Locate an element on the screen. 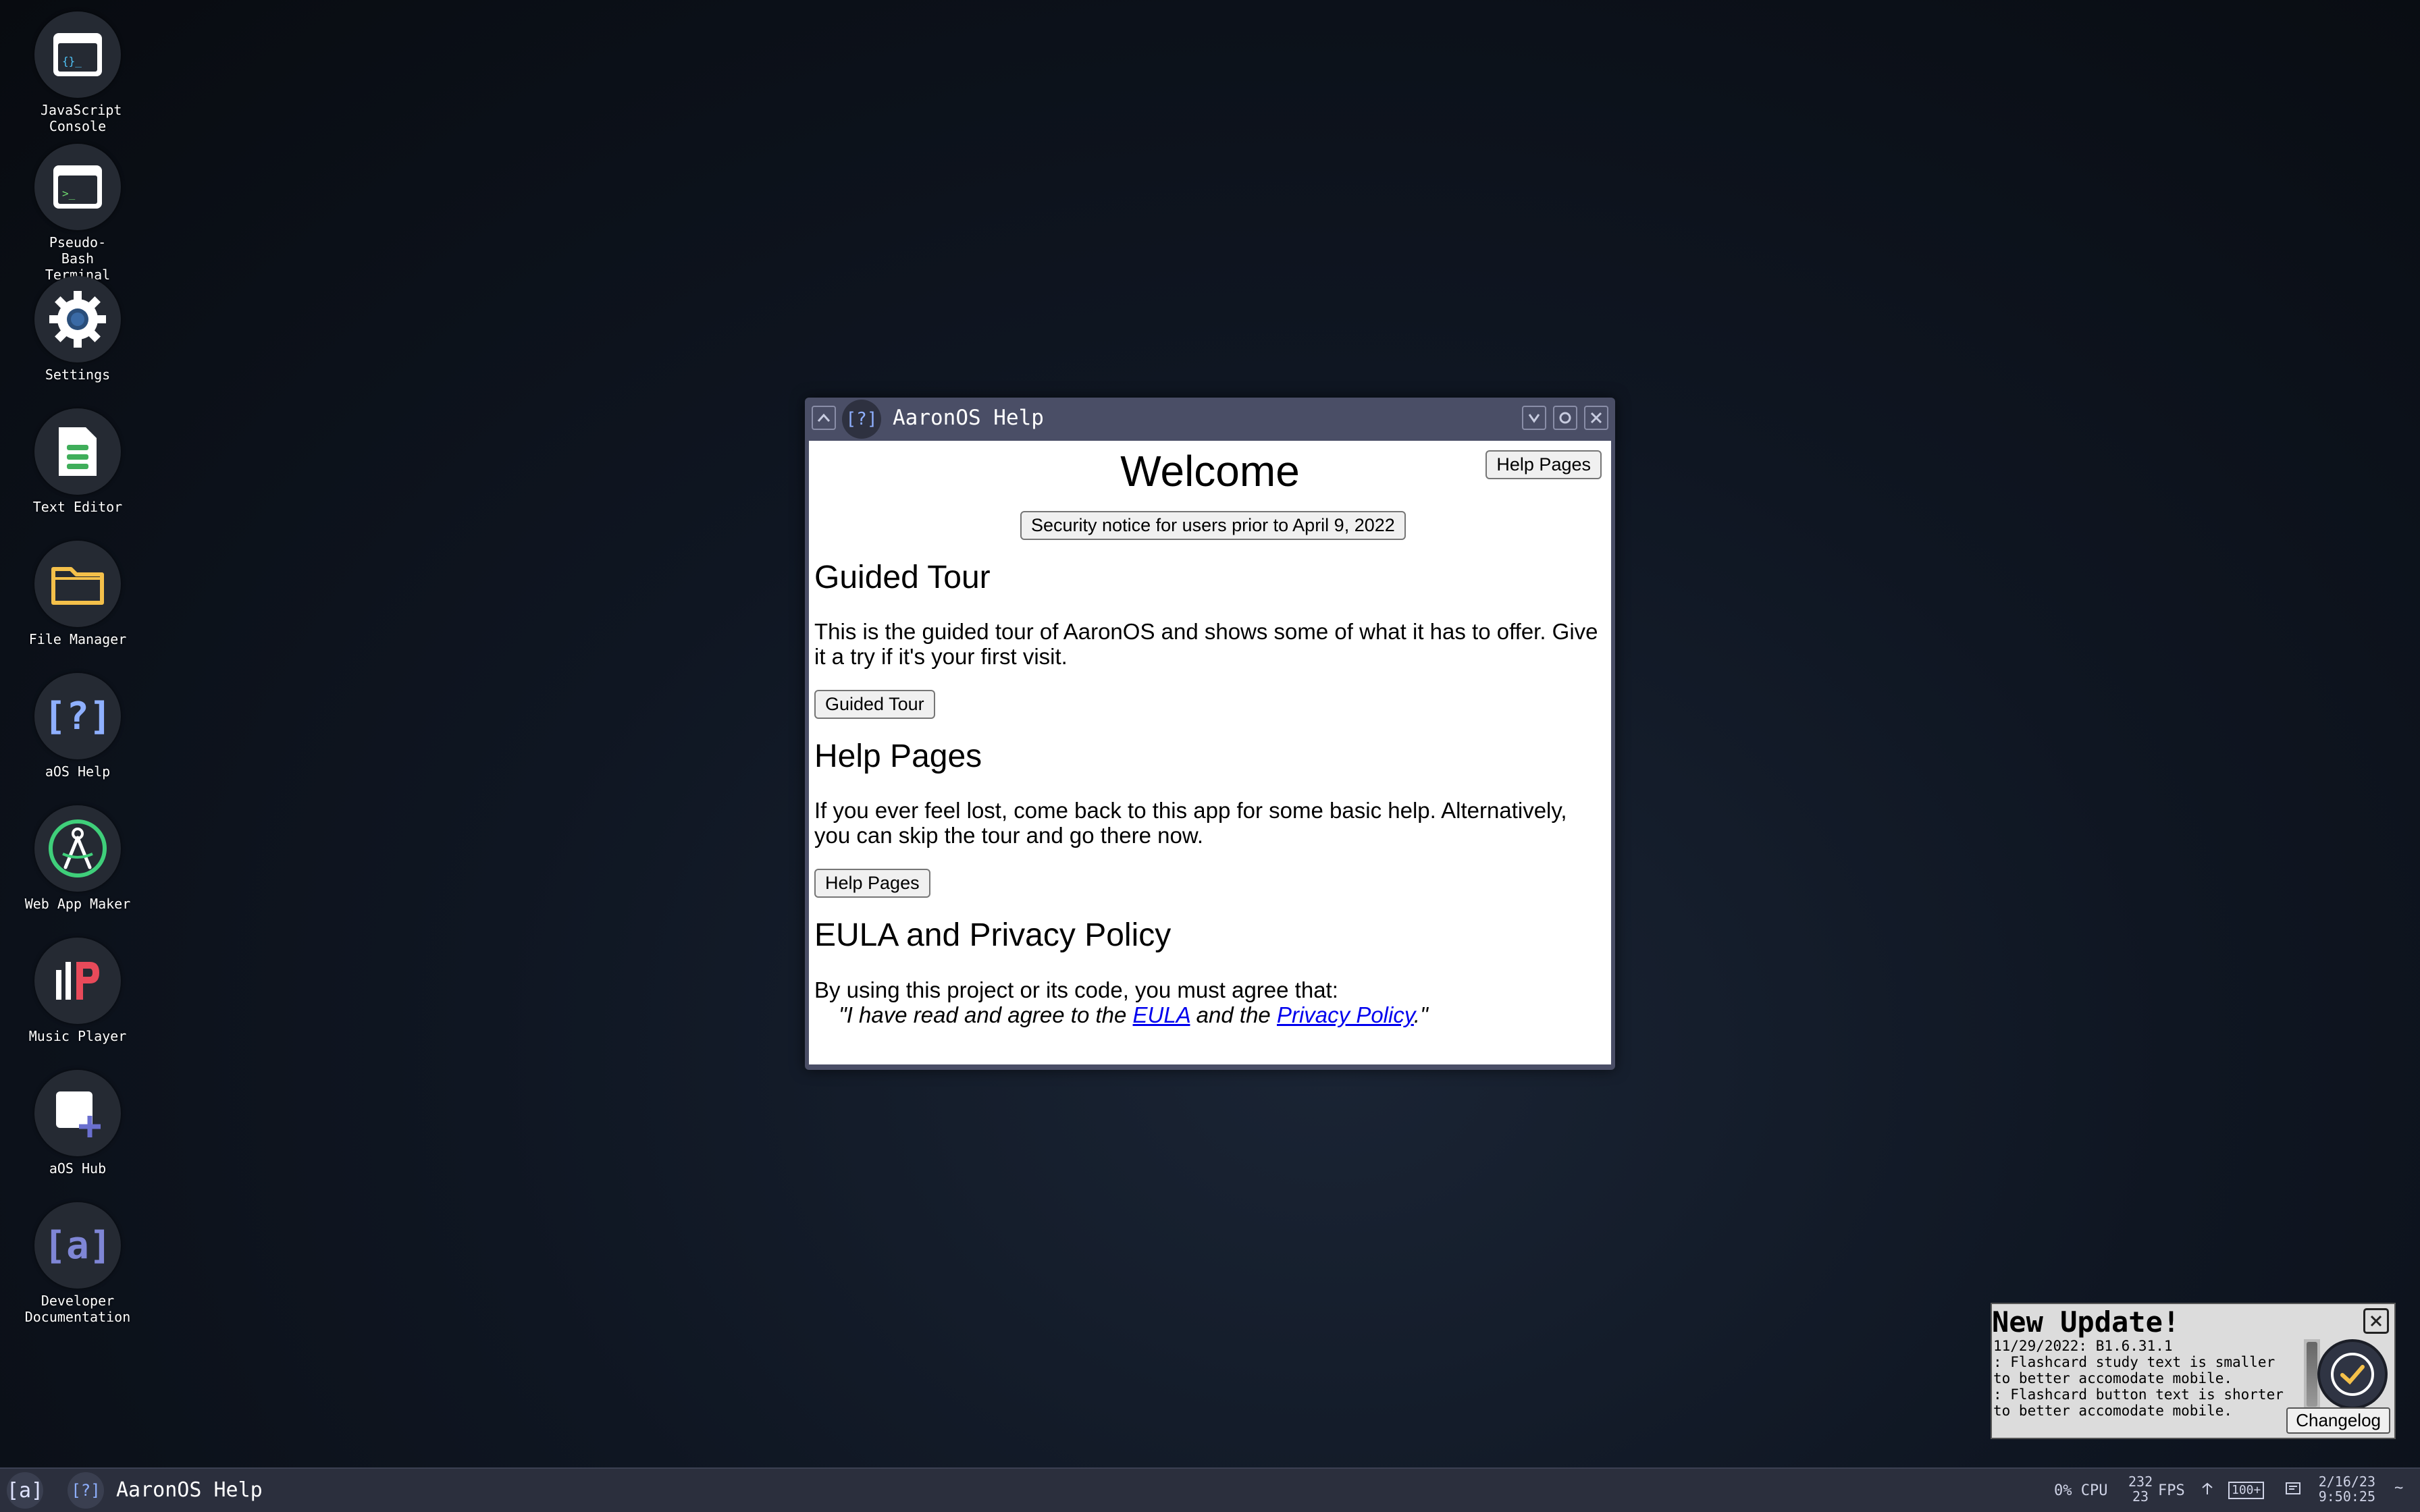 This screenshot has height=1512, width=2420. clock-time: 9:50:25 is located at coordinates (2346, 1496).